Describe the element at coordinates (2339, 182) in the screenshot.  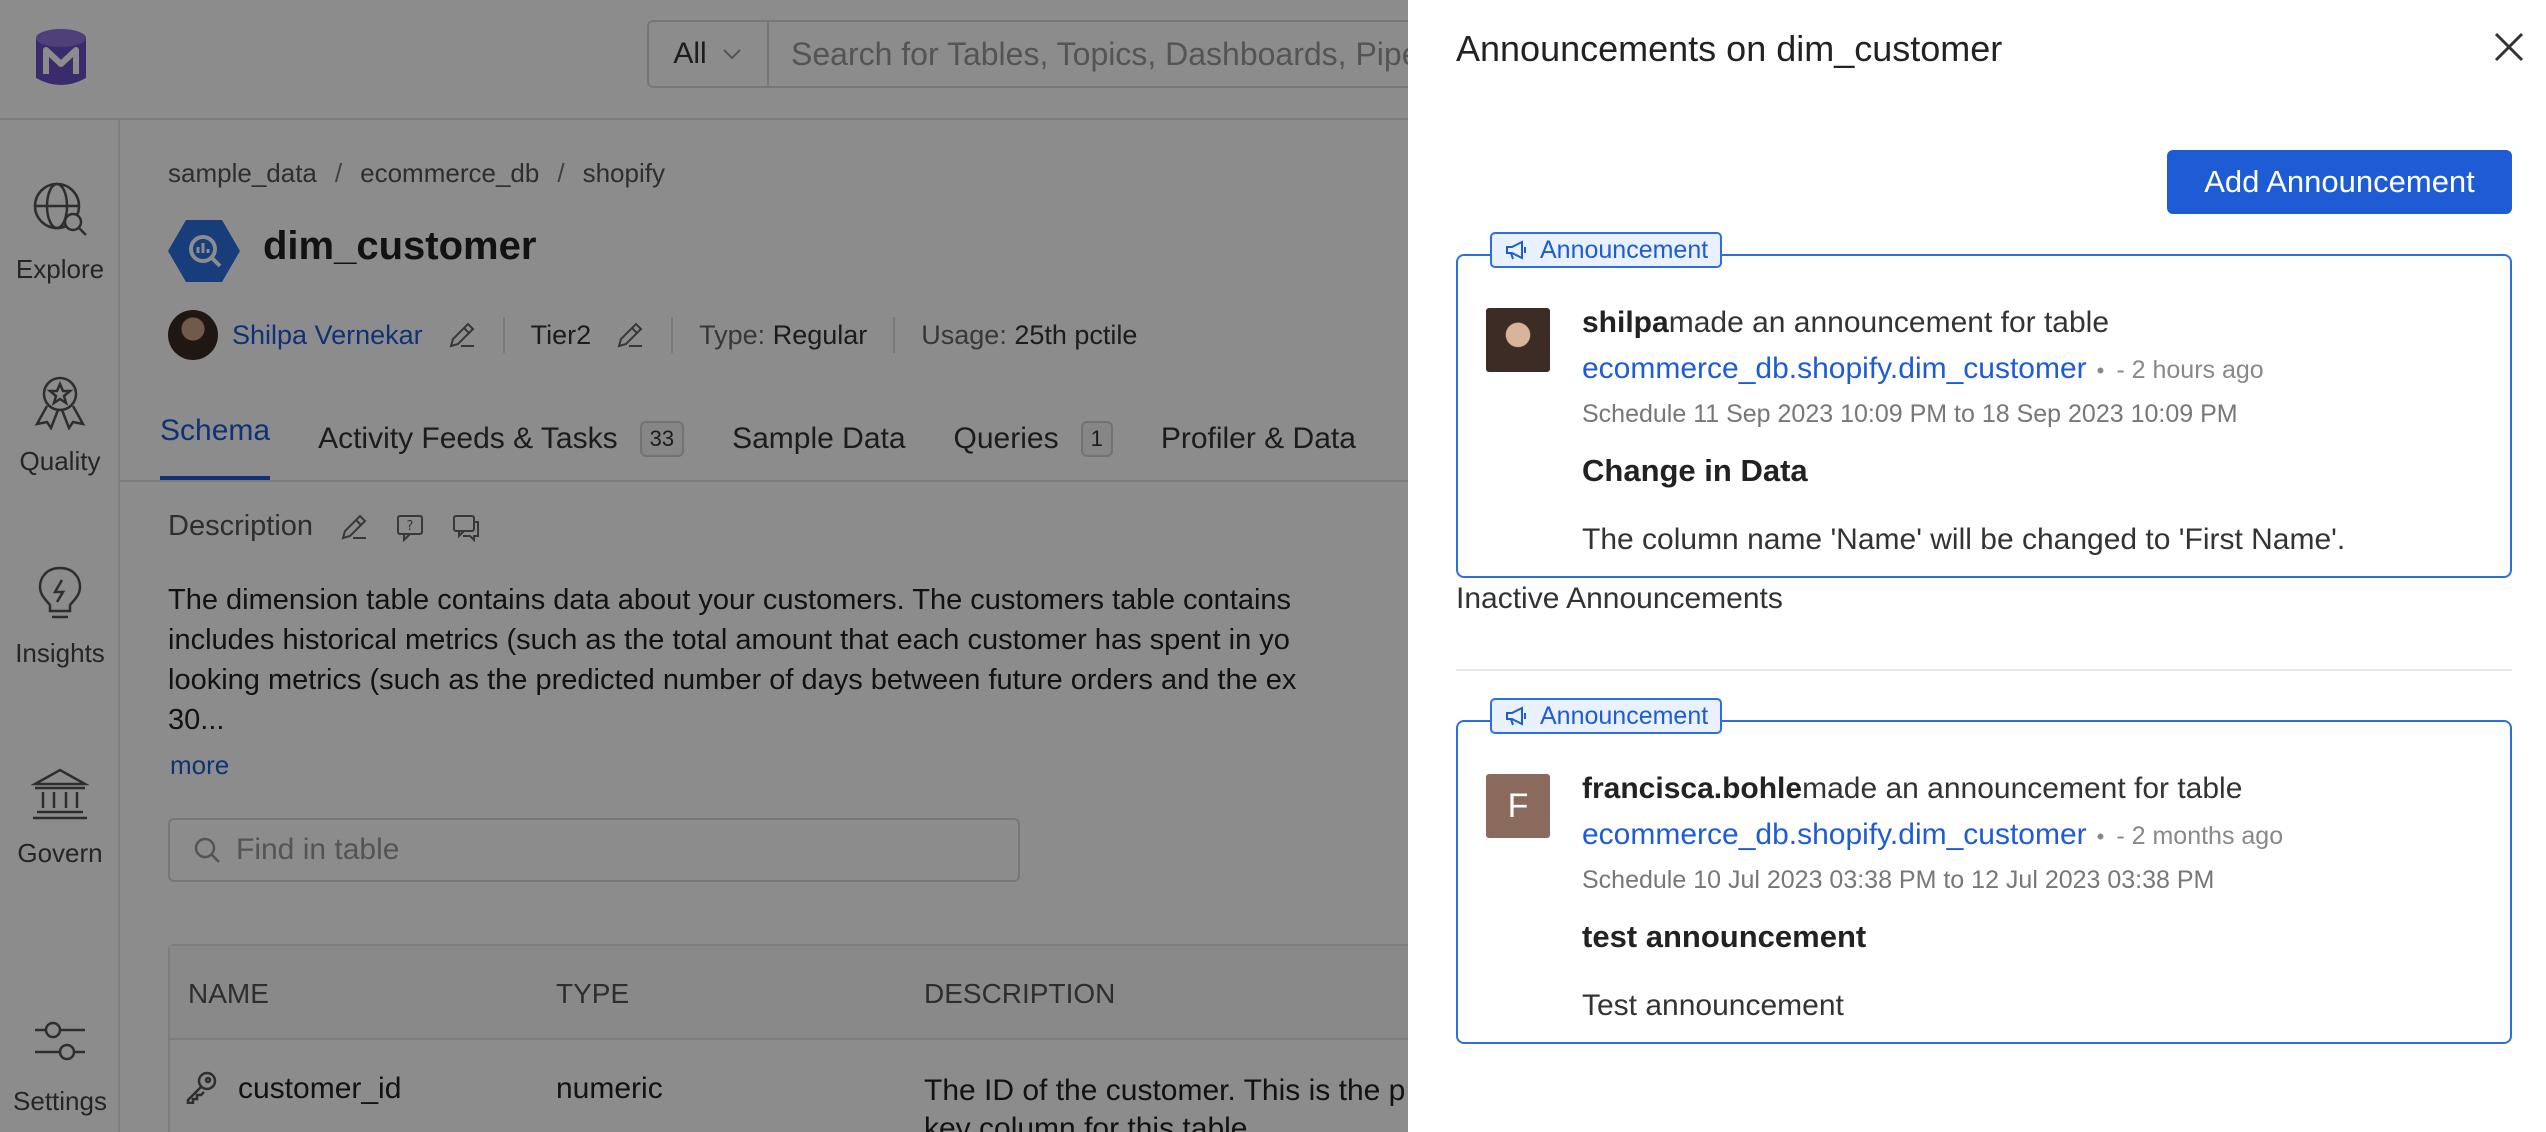
I see `add-announcement-button: Add Announcement` at that location.